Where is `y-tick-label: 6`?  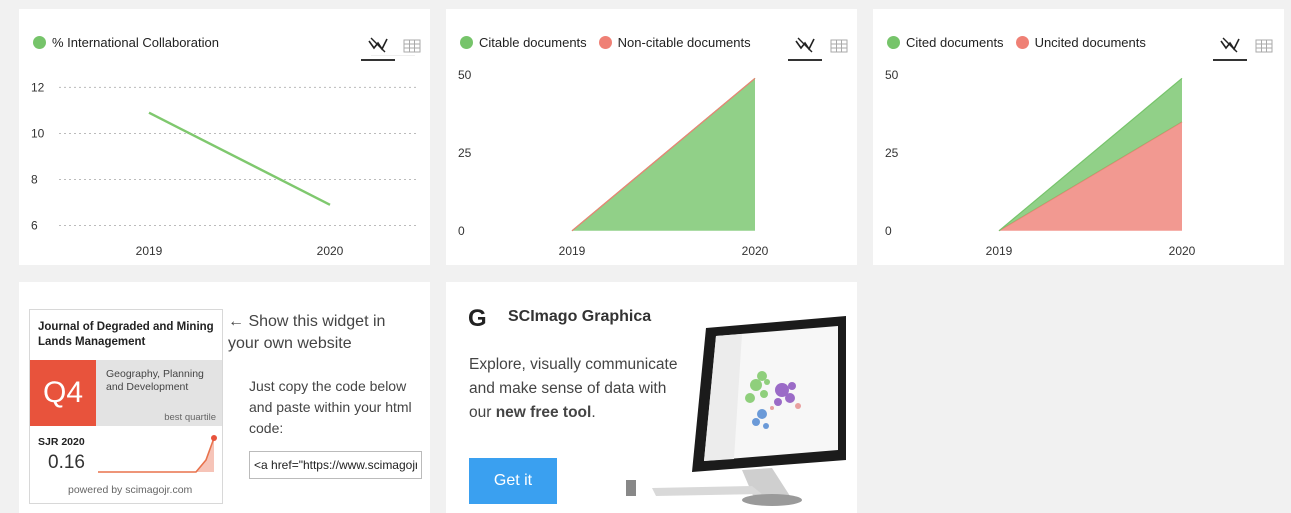
y-tick-label: 6 is located at coordinates (34, 225).